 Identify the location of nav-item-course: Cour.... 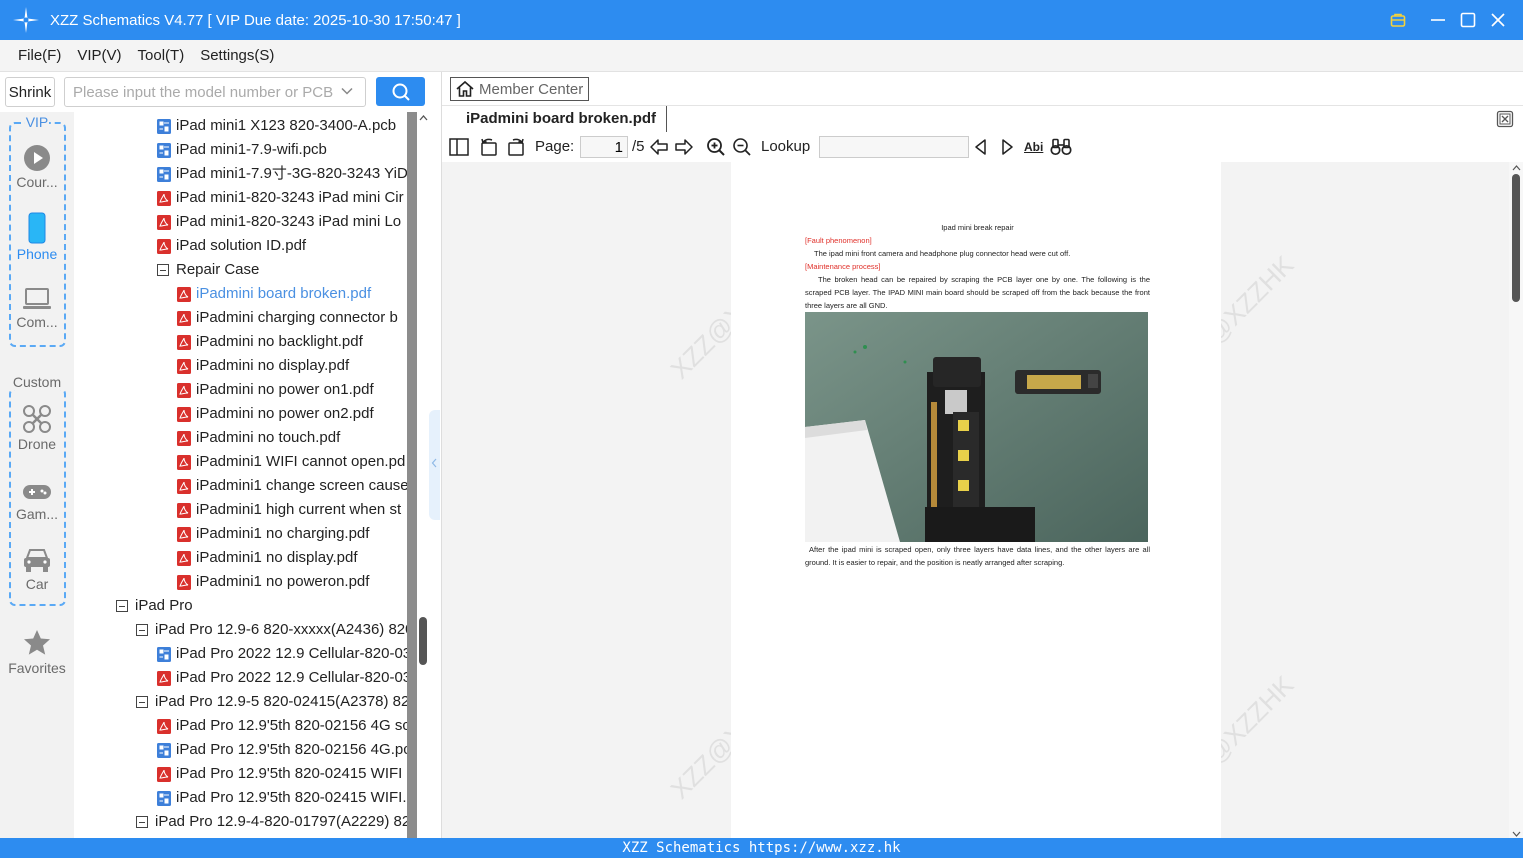
(37, 167).